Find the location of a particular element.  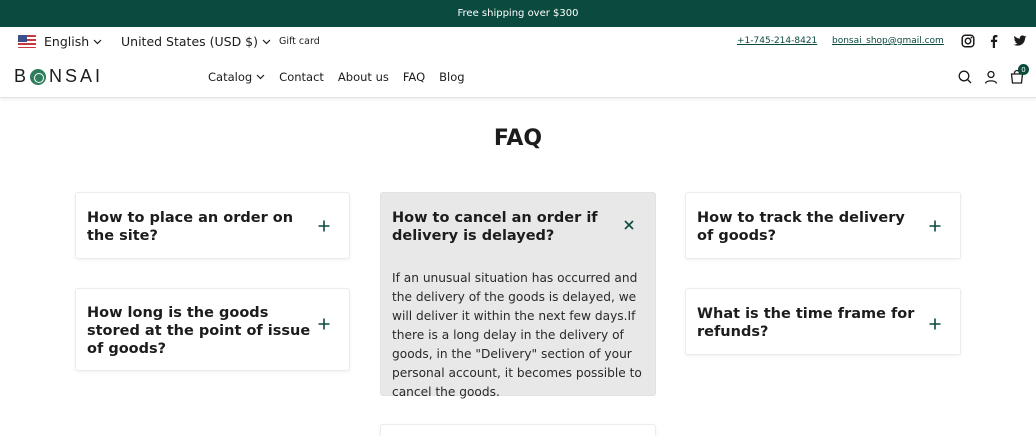

primary-nav: Catalog Contact About us FAQ Blog is located at coordinates (343, 77).